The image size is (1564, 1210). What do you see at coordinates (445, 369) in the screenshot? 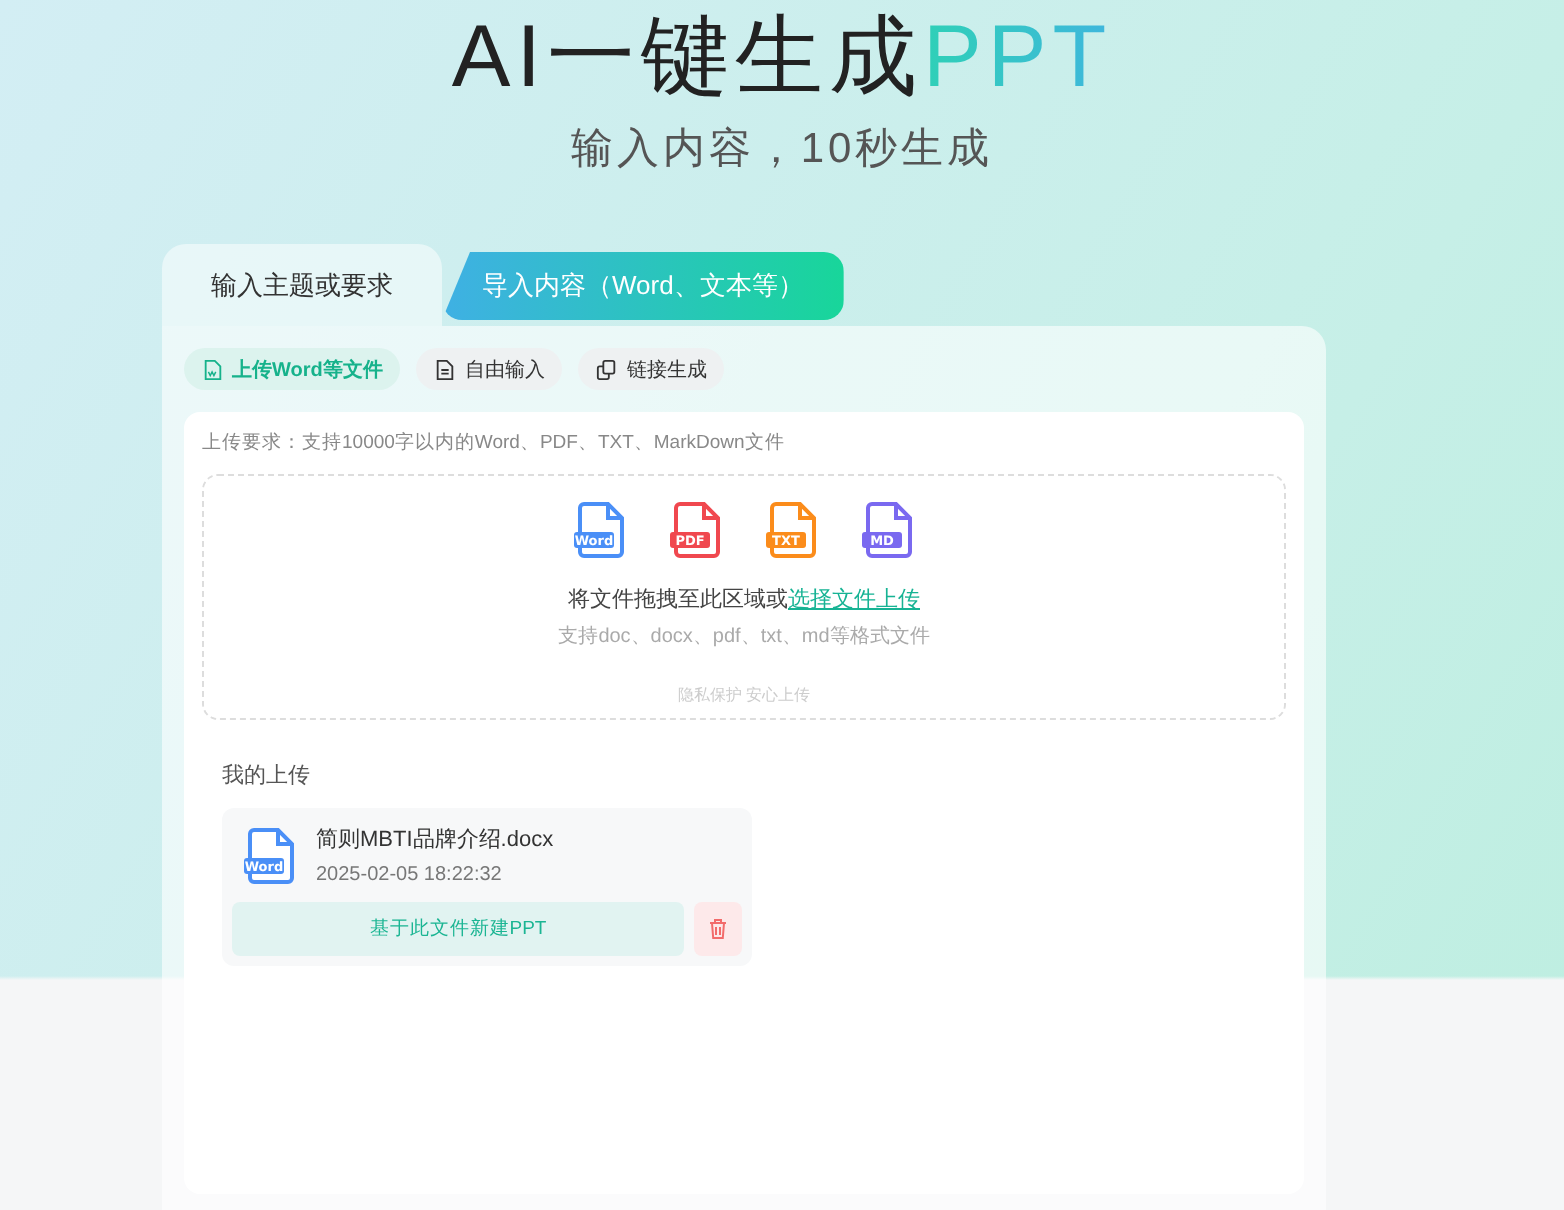
I see `document-icon` at bounding box center [445, 369].